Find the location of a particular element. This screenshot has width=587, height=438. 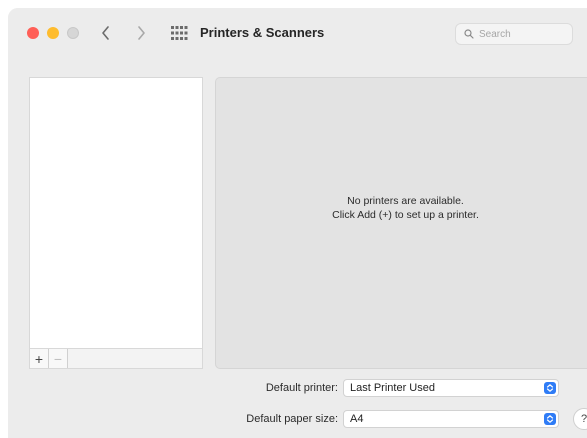

window-title: Printers & Scanners is located at coordinates (262, 32).